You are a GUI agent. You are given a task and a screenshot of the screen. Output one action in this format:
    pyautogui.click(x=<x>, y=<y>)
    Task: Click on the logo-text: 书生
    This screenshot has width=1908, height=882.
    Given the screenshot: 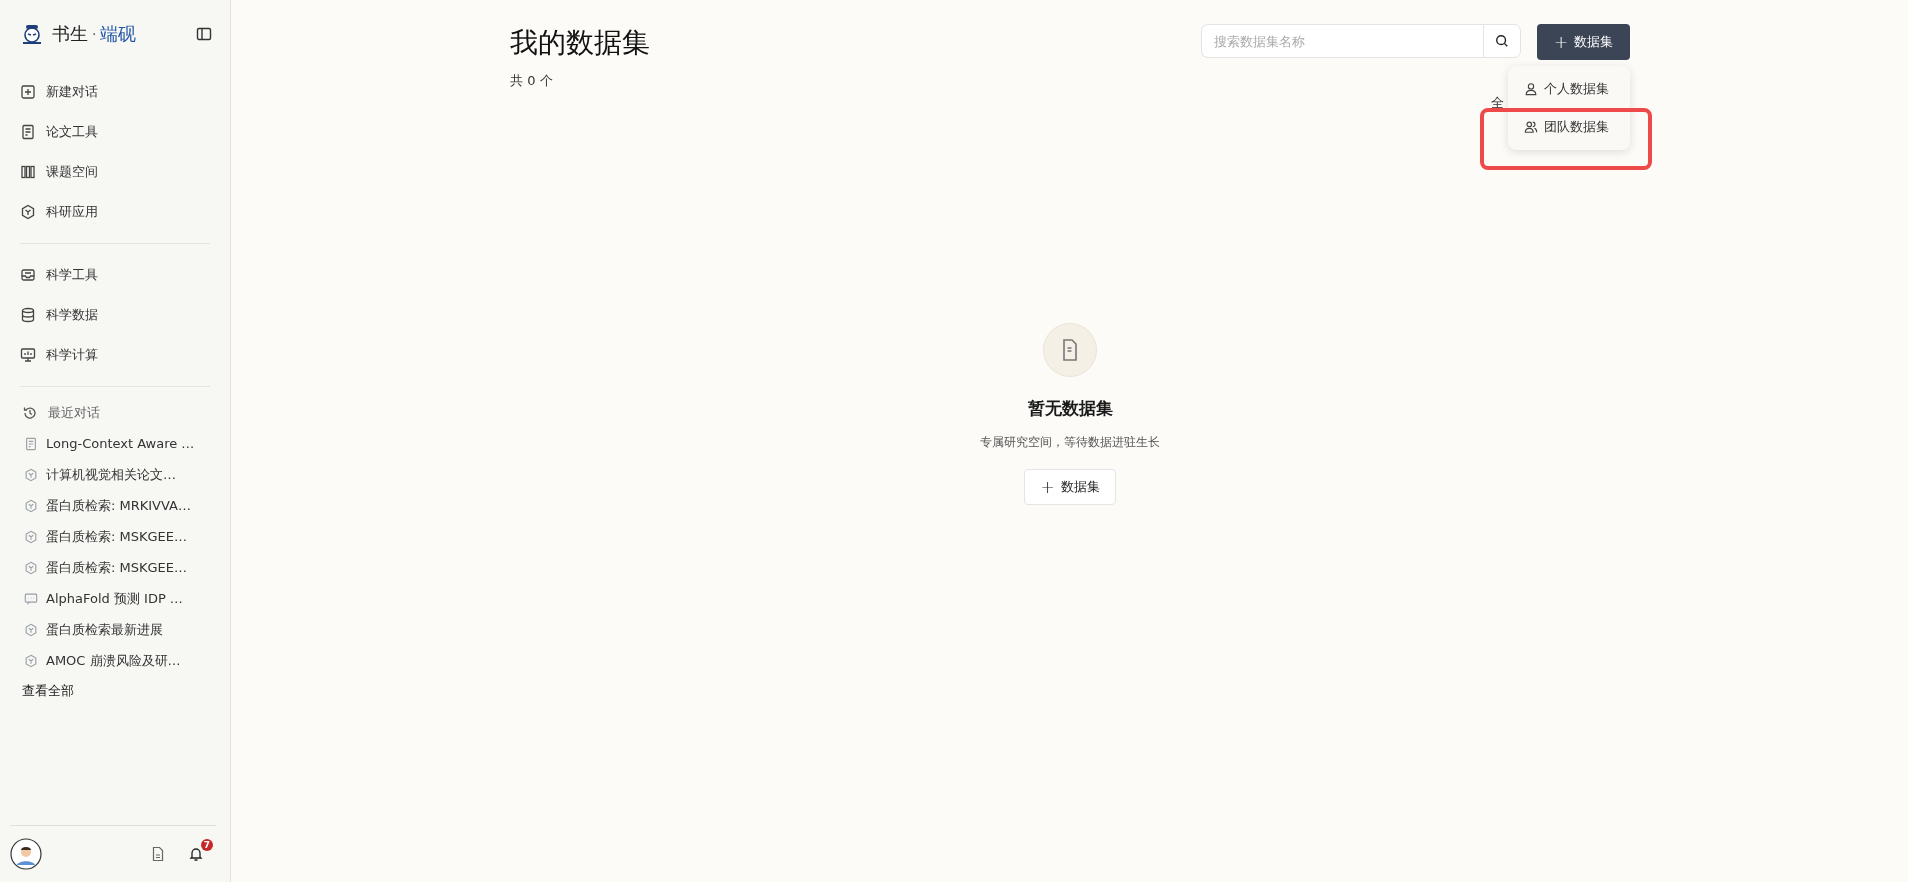 What is the action you would take?
    pyautogui.click(x=70, y=34)
    